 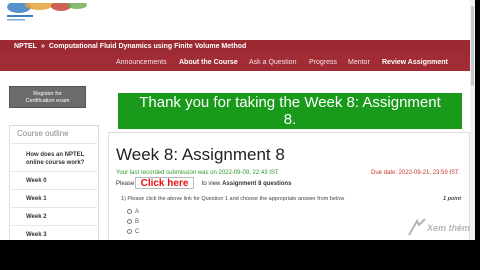 I want to click on register-line-1: Register for, so click(x=47, y=94).